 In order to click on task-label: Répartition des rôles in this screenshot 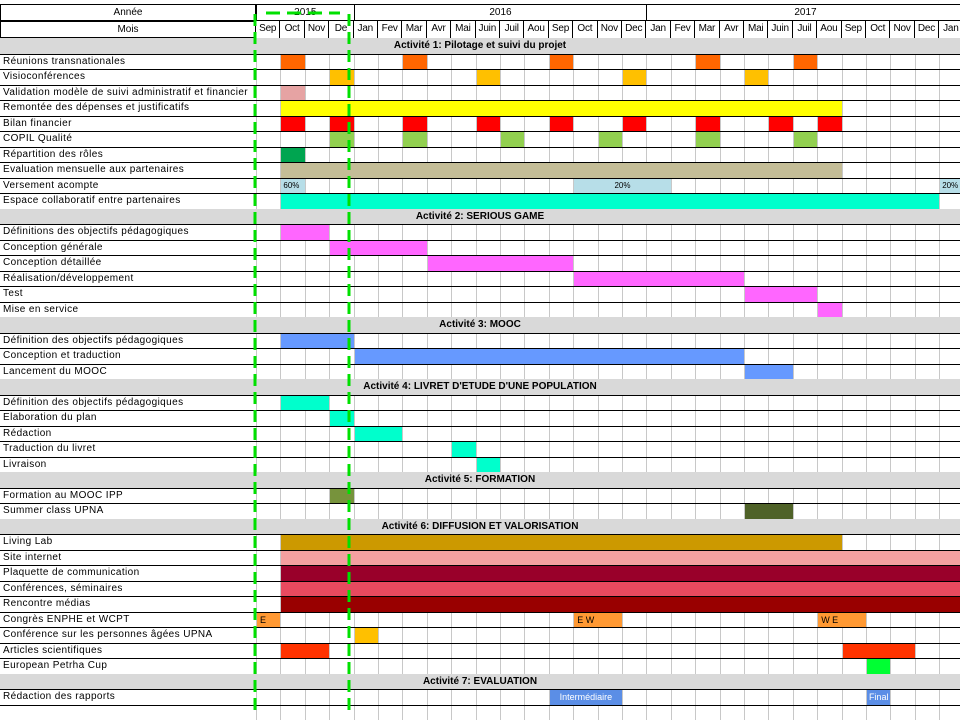, I will do `click(53, 154)`.